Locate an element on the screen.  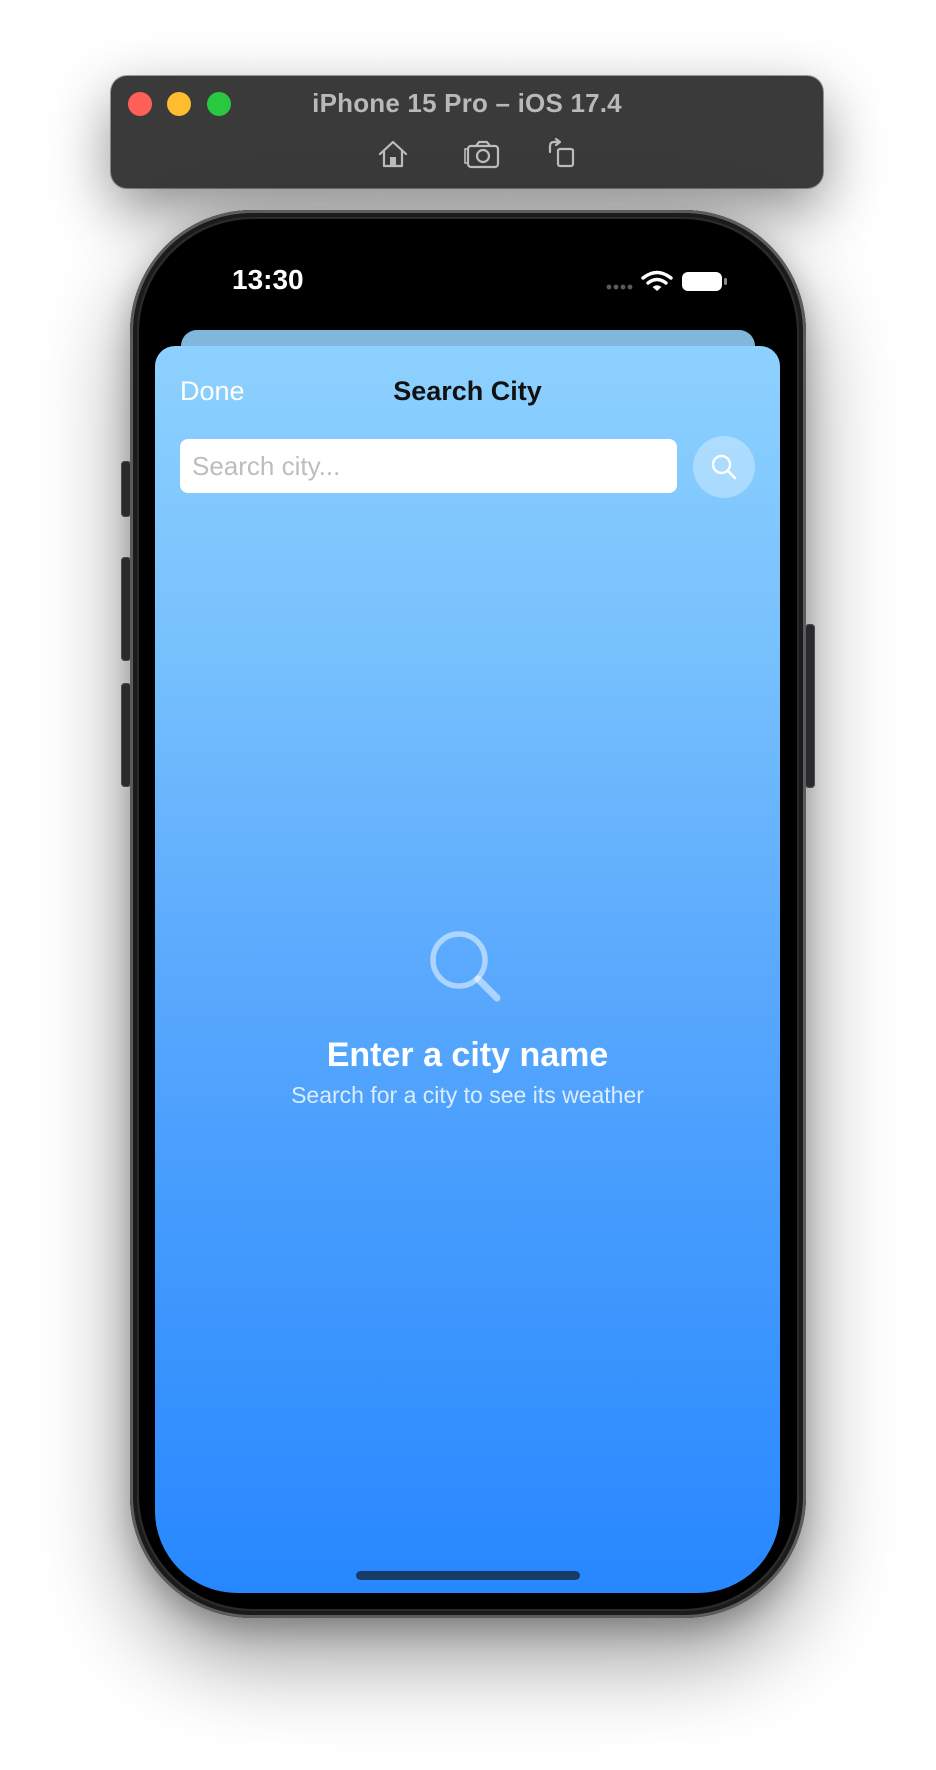
sheet-title: Search City is located at coordinates (467, 391).